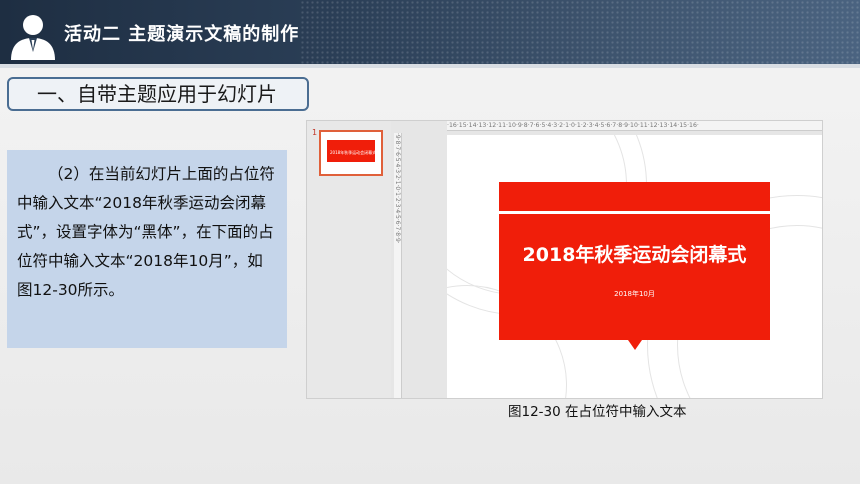 The height and width of the screenshot is (484, 860). I want to click on figure-caption: 图12-30 在占位符中输入文本, so click(597, 412).